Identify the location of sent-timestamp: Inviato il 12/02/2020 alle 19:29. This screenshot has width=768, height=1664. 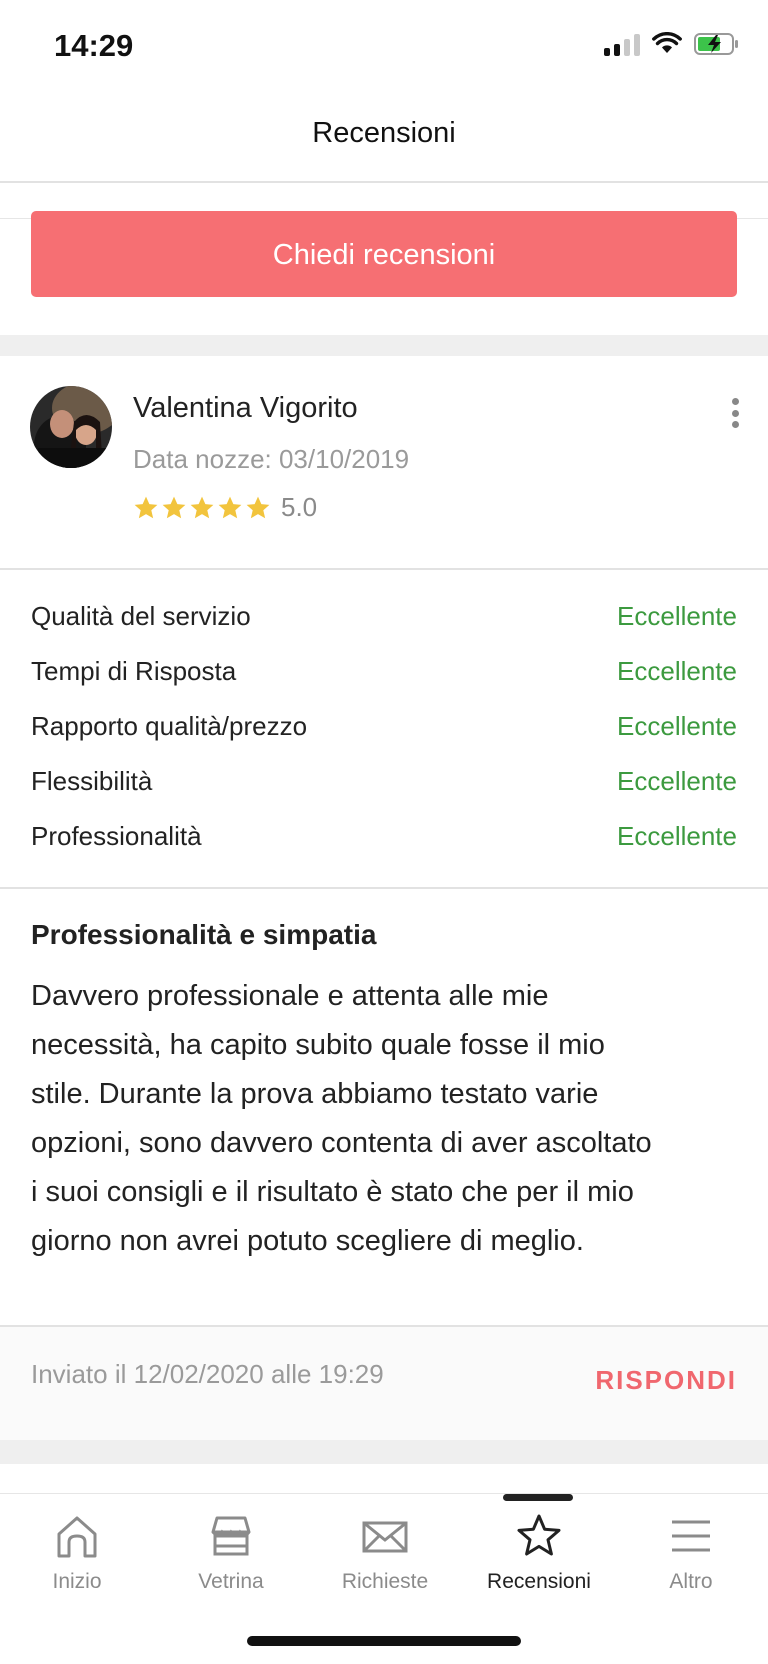
(207, 1374).